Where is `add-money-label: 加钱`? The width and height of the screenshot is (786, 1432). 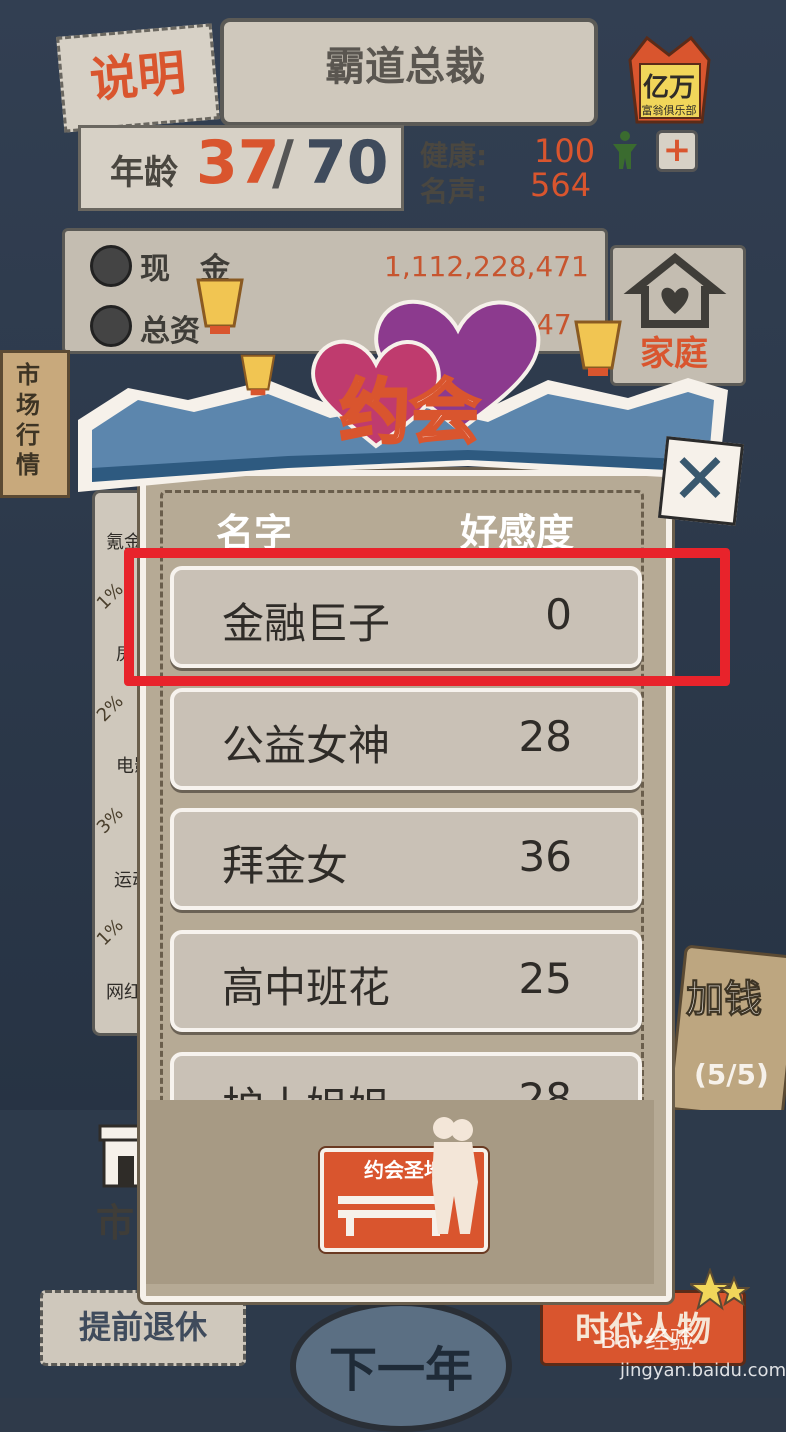 add-money-label: 加钱 is located at coordinates (724, 999).